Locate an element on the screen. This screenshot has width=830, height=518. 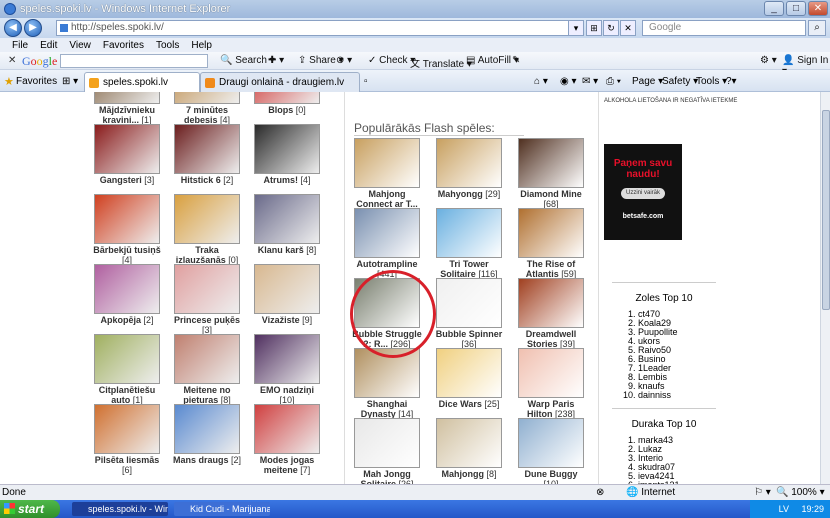
favorites-star-icon: ★ is located at coordinates (9, 81).